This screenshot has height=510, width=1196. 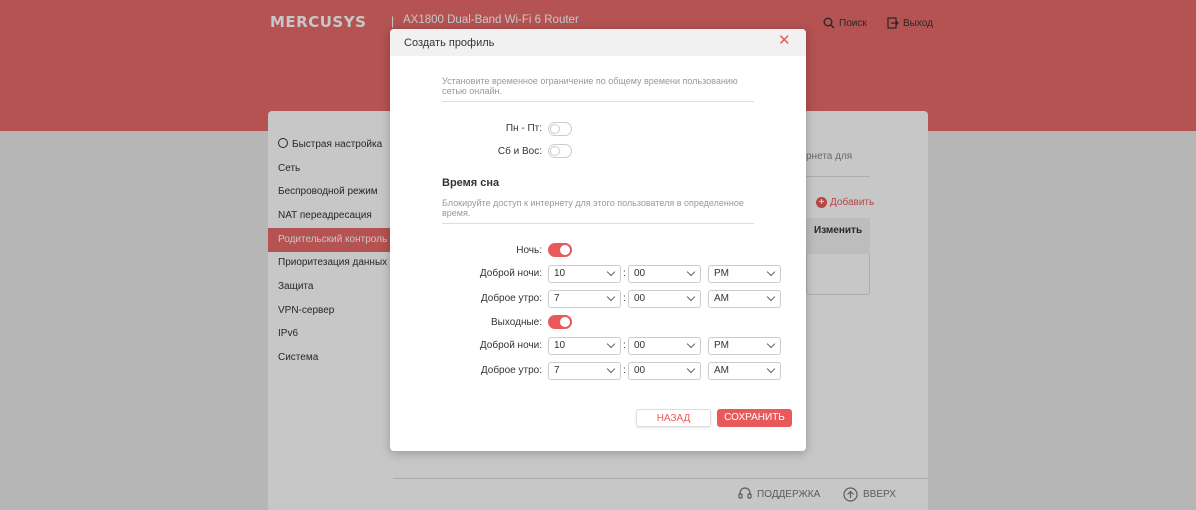 I want to click on night-goodmorning-hour-select: 7, so click(x=584, y=299).